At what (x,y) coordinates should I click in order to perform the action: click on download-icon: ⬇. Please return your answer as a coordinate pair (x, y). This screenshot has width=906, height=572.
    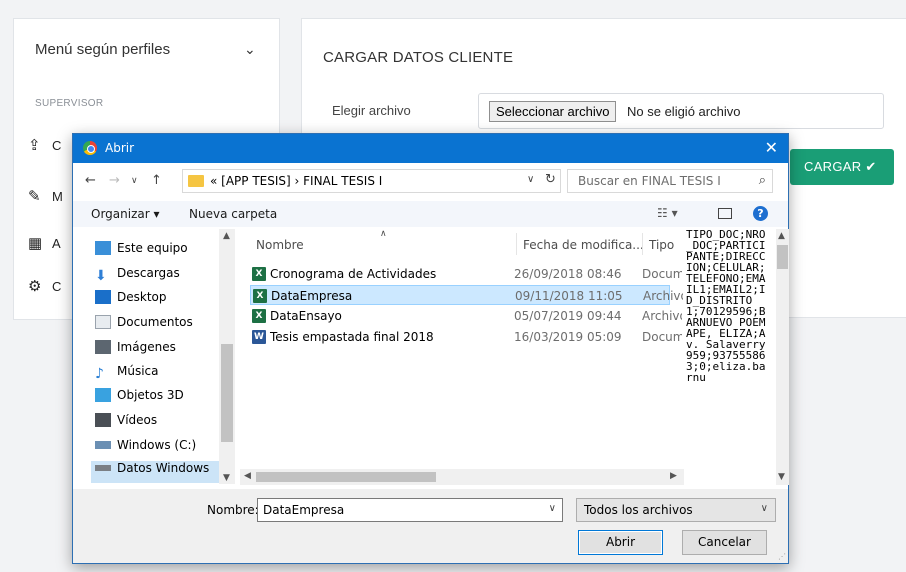
    Looking at the image, I should click on (101, 276).